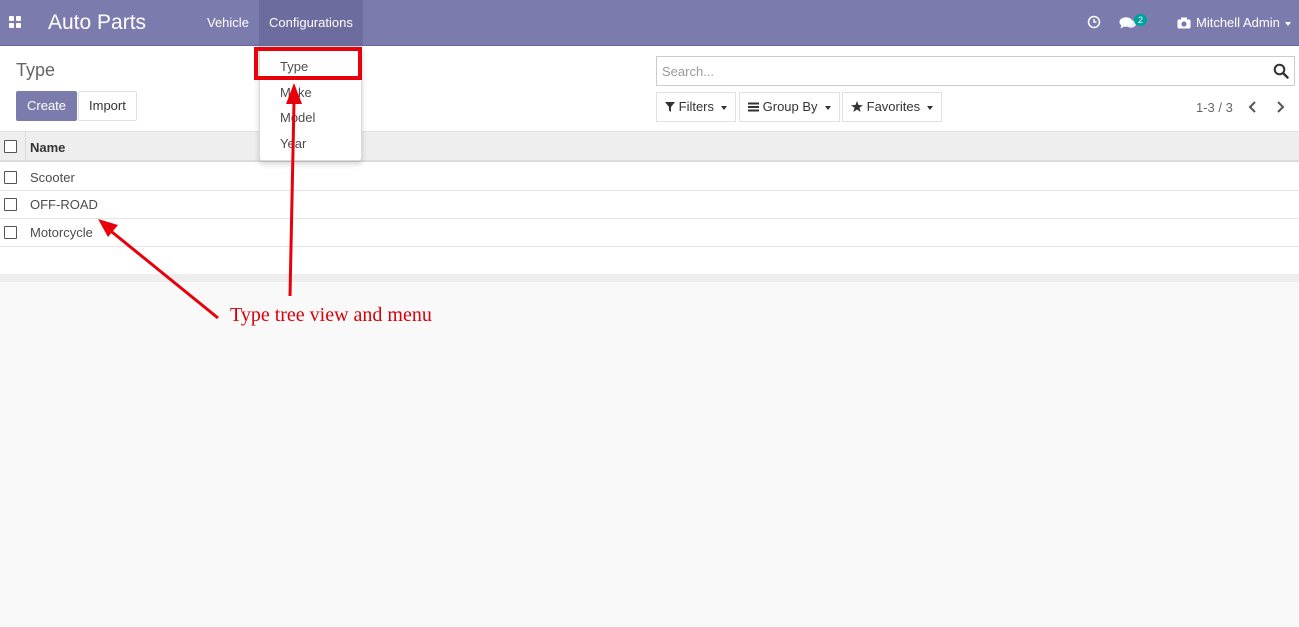 Image resolution: width=1299 pixels, height=627 pixels. I want to click on groupby-label: Group By, so click(790, 106).